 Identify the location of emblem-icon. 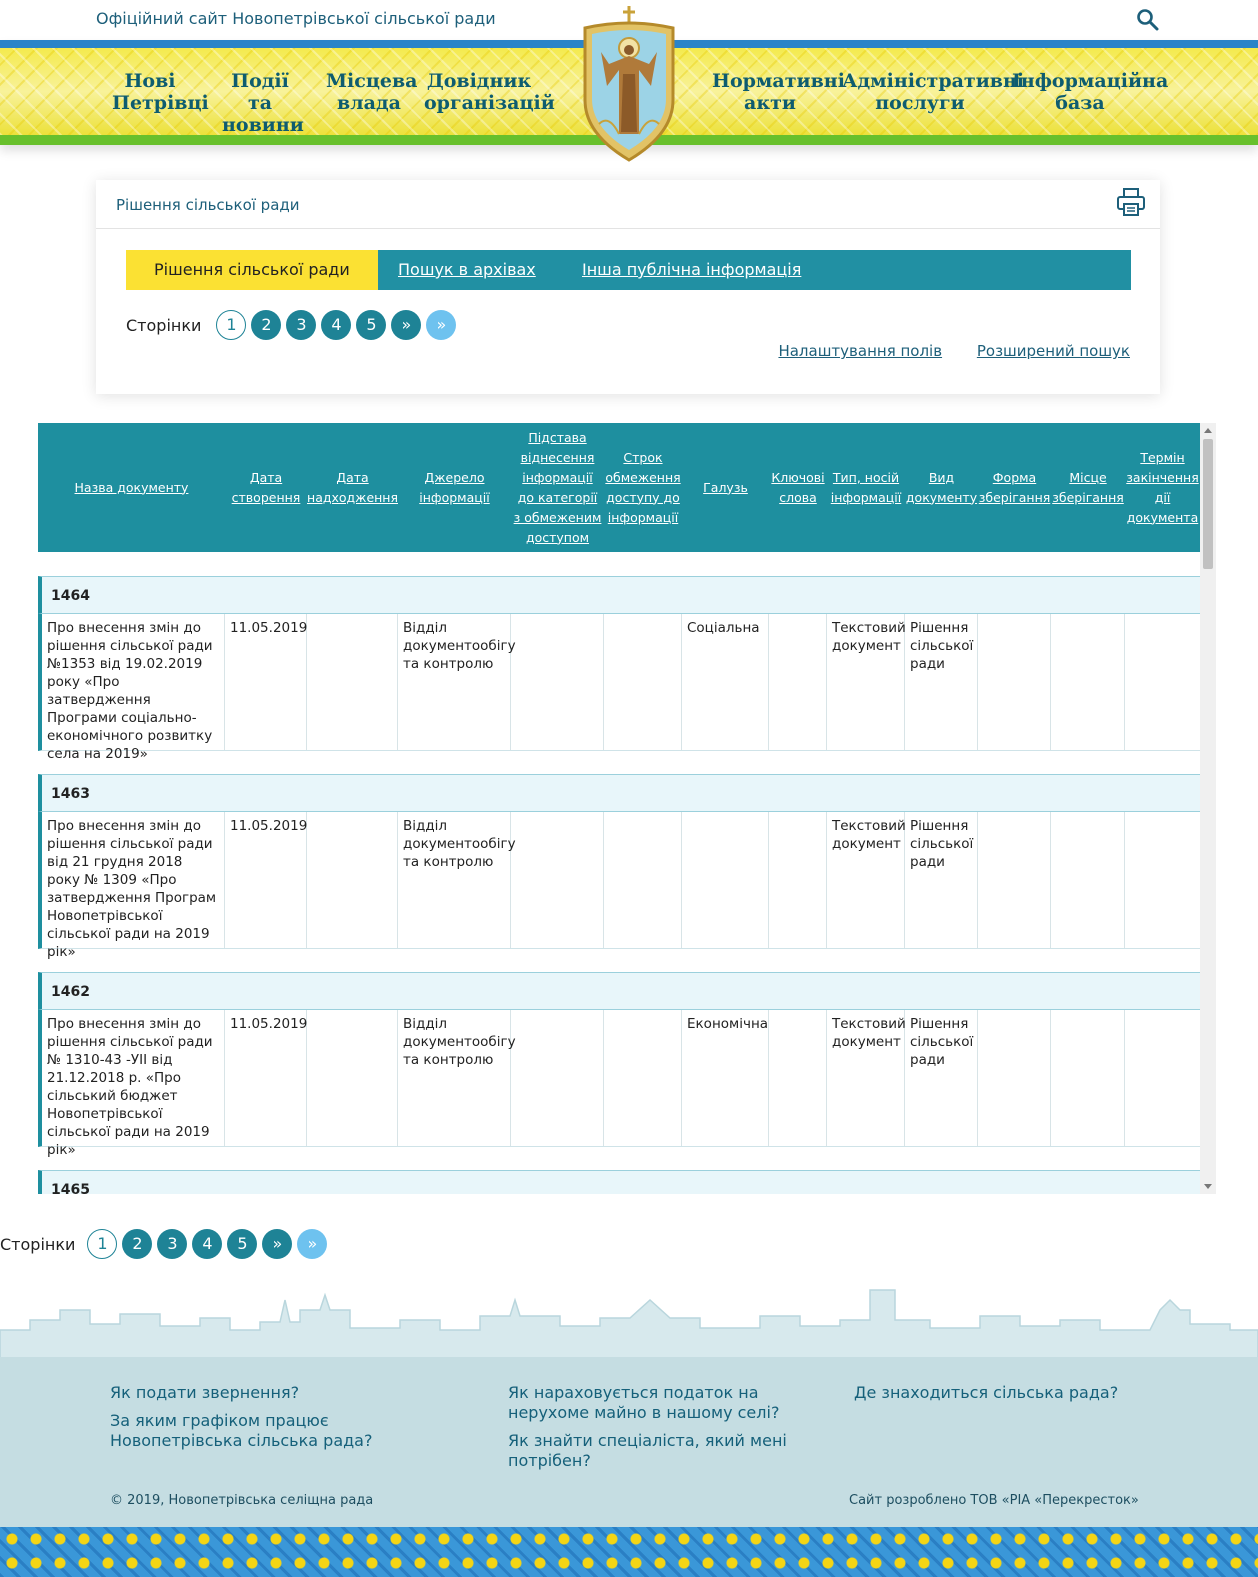
(629, 84).